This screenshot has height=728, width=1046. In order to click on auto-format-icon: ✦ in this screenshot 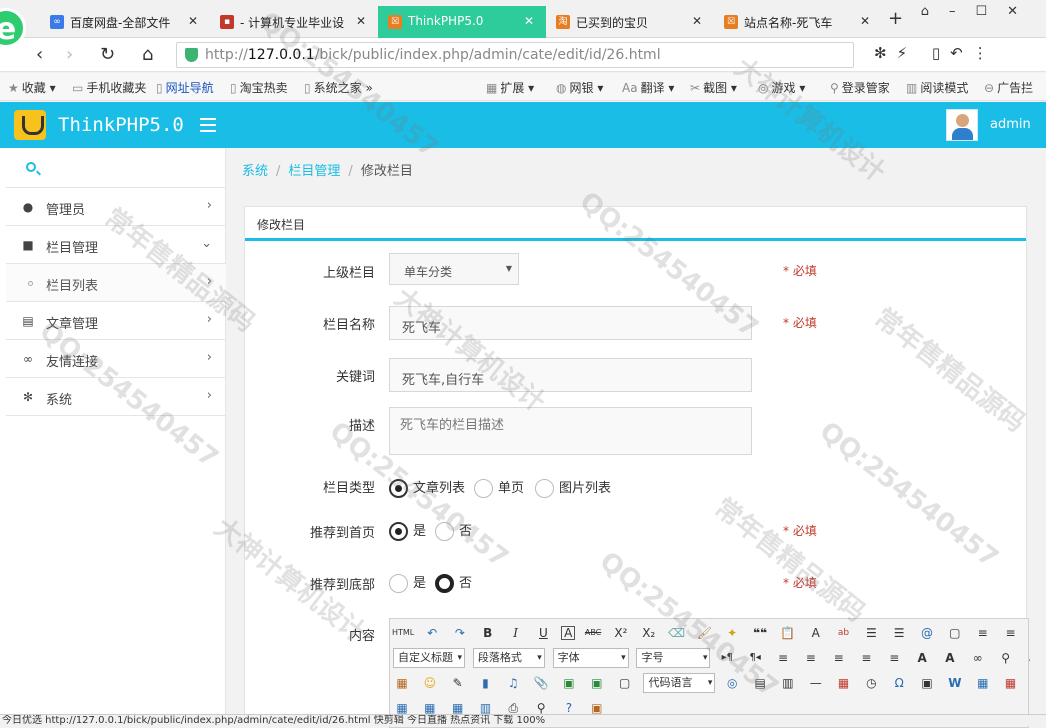, I will do `click(732, 633)`.